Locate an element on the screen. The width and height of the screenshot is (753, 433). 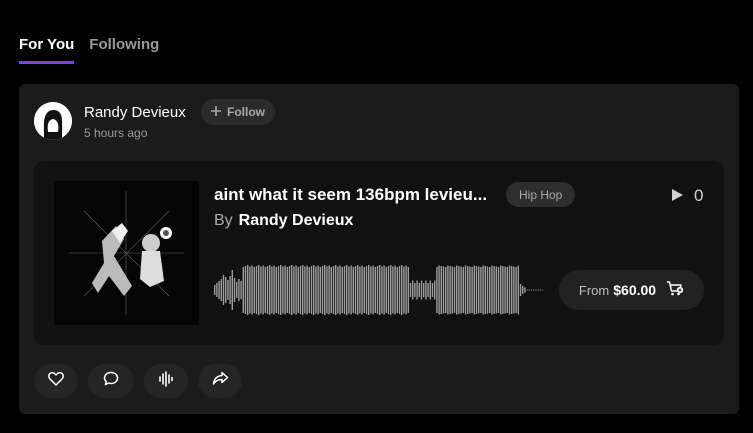
follow-button: Follow is located at coordinates (238, 112).